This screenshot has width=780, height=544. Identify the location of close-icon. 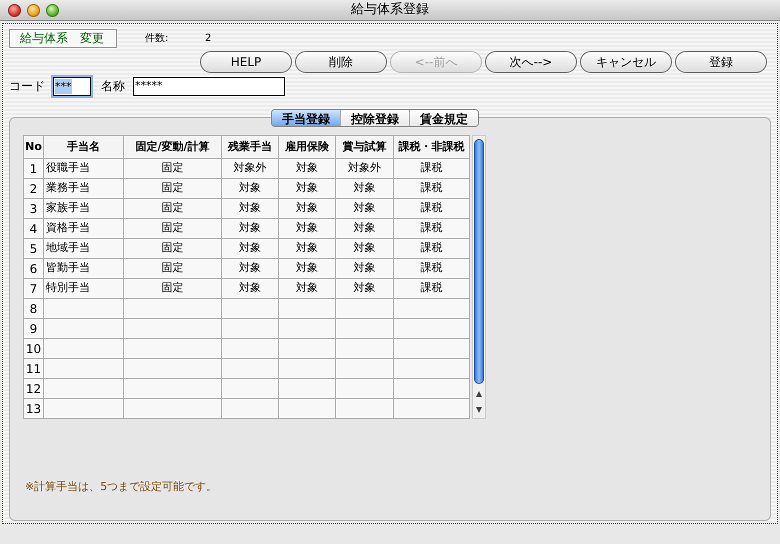
(14, 10).